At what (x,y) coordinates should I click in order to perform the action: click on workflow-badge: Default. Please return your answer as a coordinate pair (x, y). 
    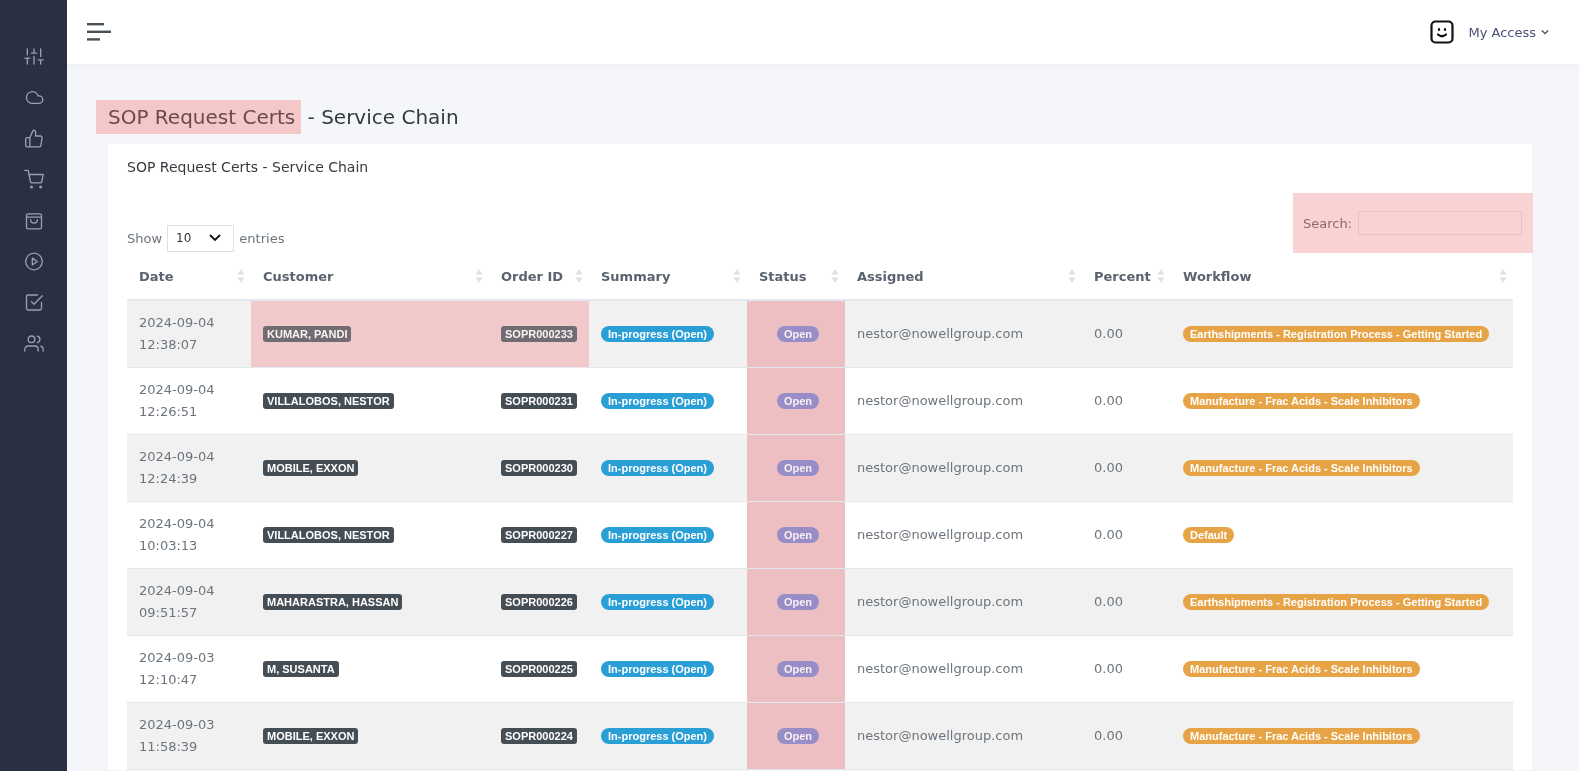
    Looking at the image, I should click on (1209, 535).